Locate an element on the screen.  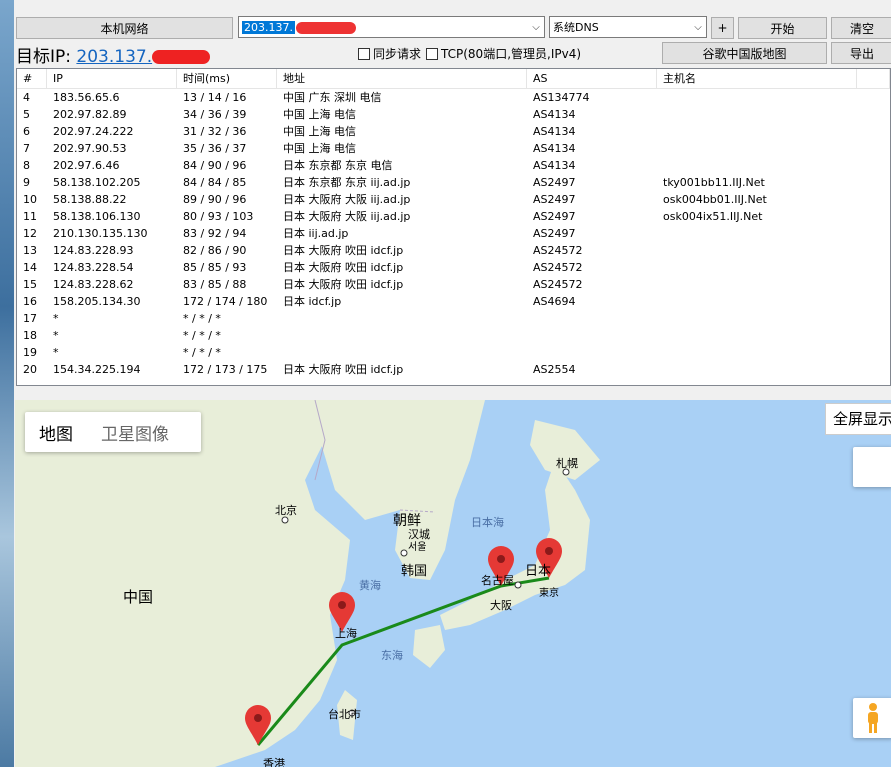
column-header-address: 地址 is located at coordinates (402, 78).